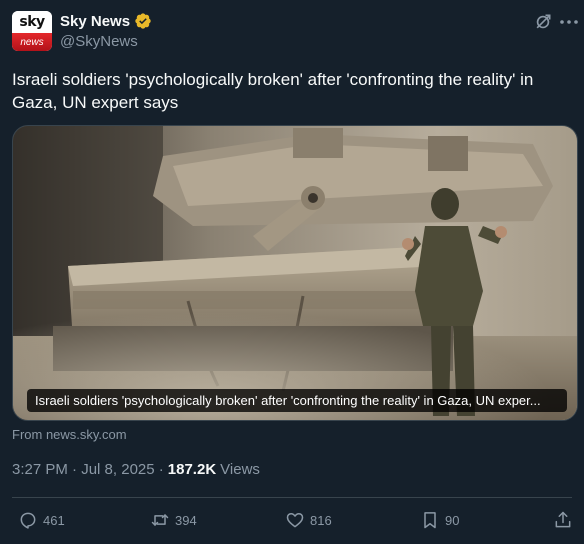 The width and height of the screenshot is (584, 544). What do you see at coordinates (563, 519) in the screenshot?
I see `share-icon` at bounding box center [563, 519].